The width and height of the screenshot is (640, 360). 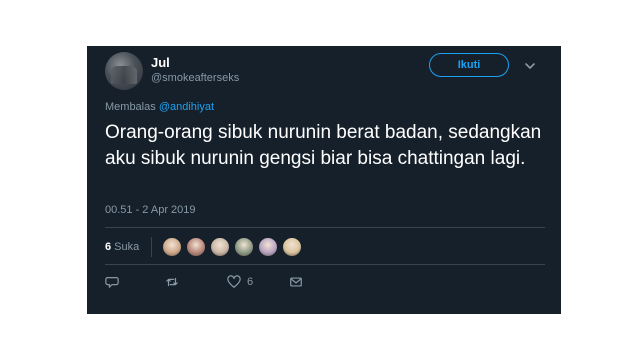 I want to click on retweet-icon, so click(x=172, y=282).